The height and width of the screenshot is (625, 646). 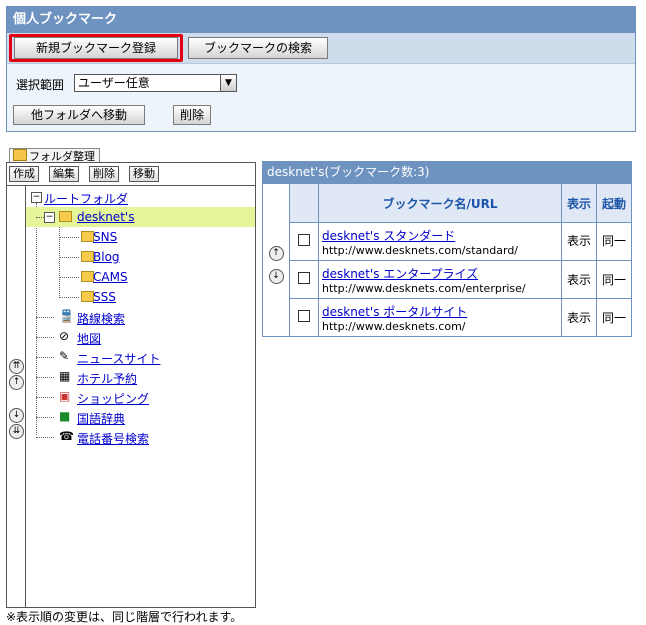 I want to click on reorder-bar: ⇈ ↑ ↓ ⇊, so click(x=16, y=396).